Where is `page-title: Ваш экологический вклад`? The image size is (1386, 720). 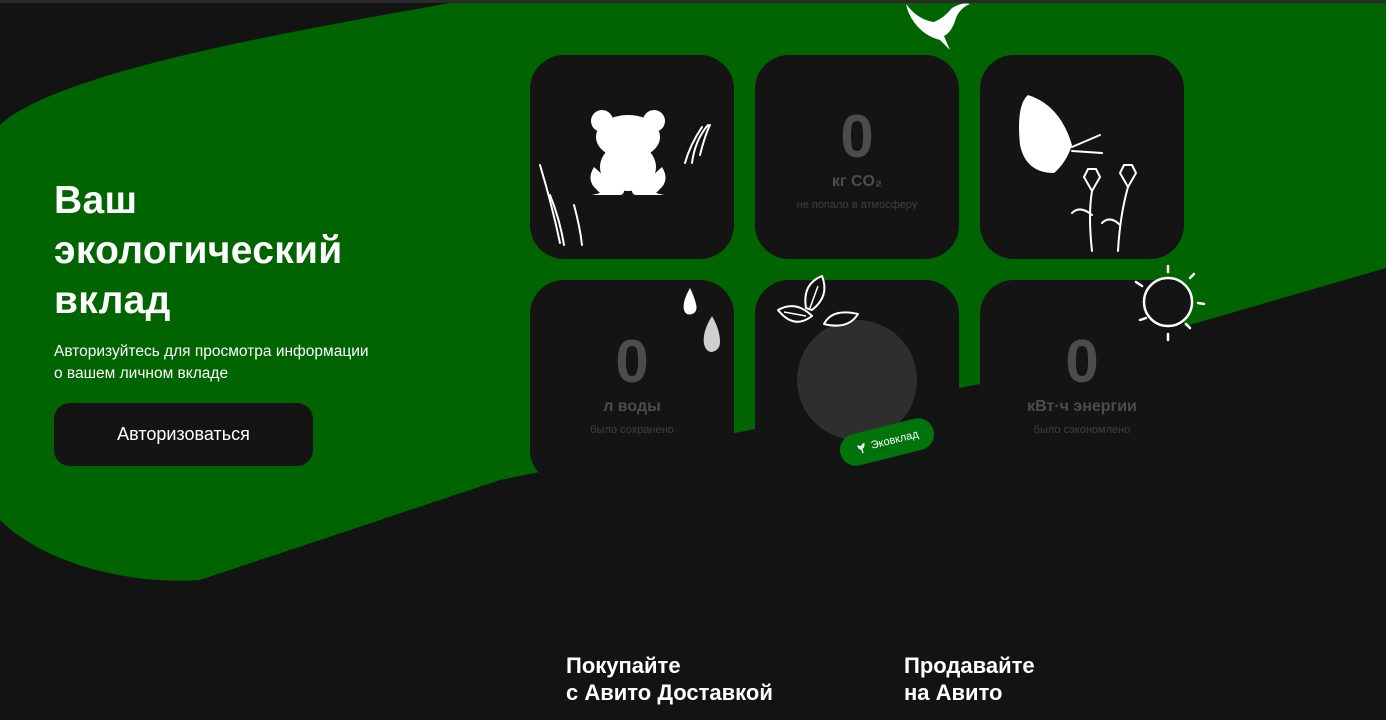
page-title: Ваш экологический вклад is located at coordinates (198, 250).